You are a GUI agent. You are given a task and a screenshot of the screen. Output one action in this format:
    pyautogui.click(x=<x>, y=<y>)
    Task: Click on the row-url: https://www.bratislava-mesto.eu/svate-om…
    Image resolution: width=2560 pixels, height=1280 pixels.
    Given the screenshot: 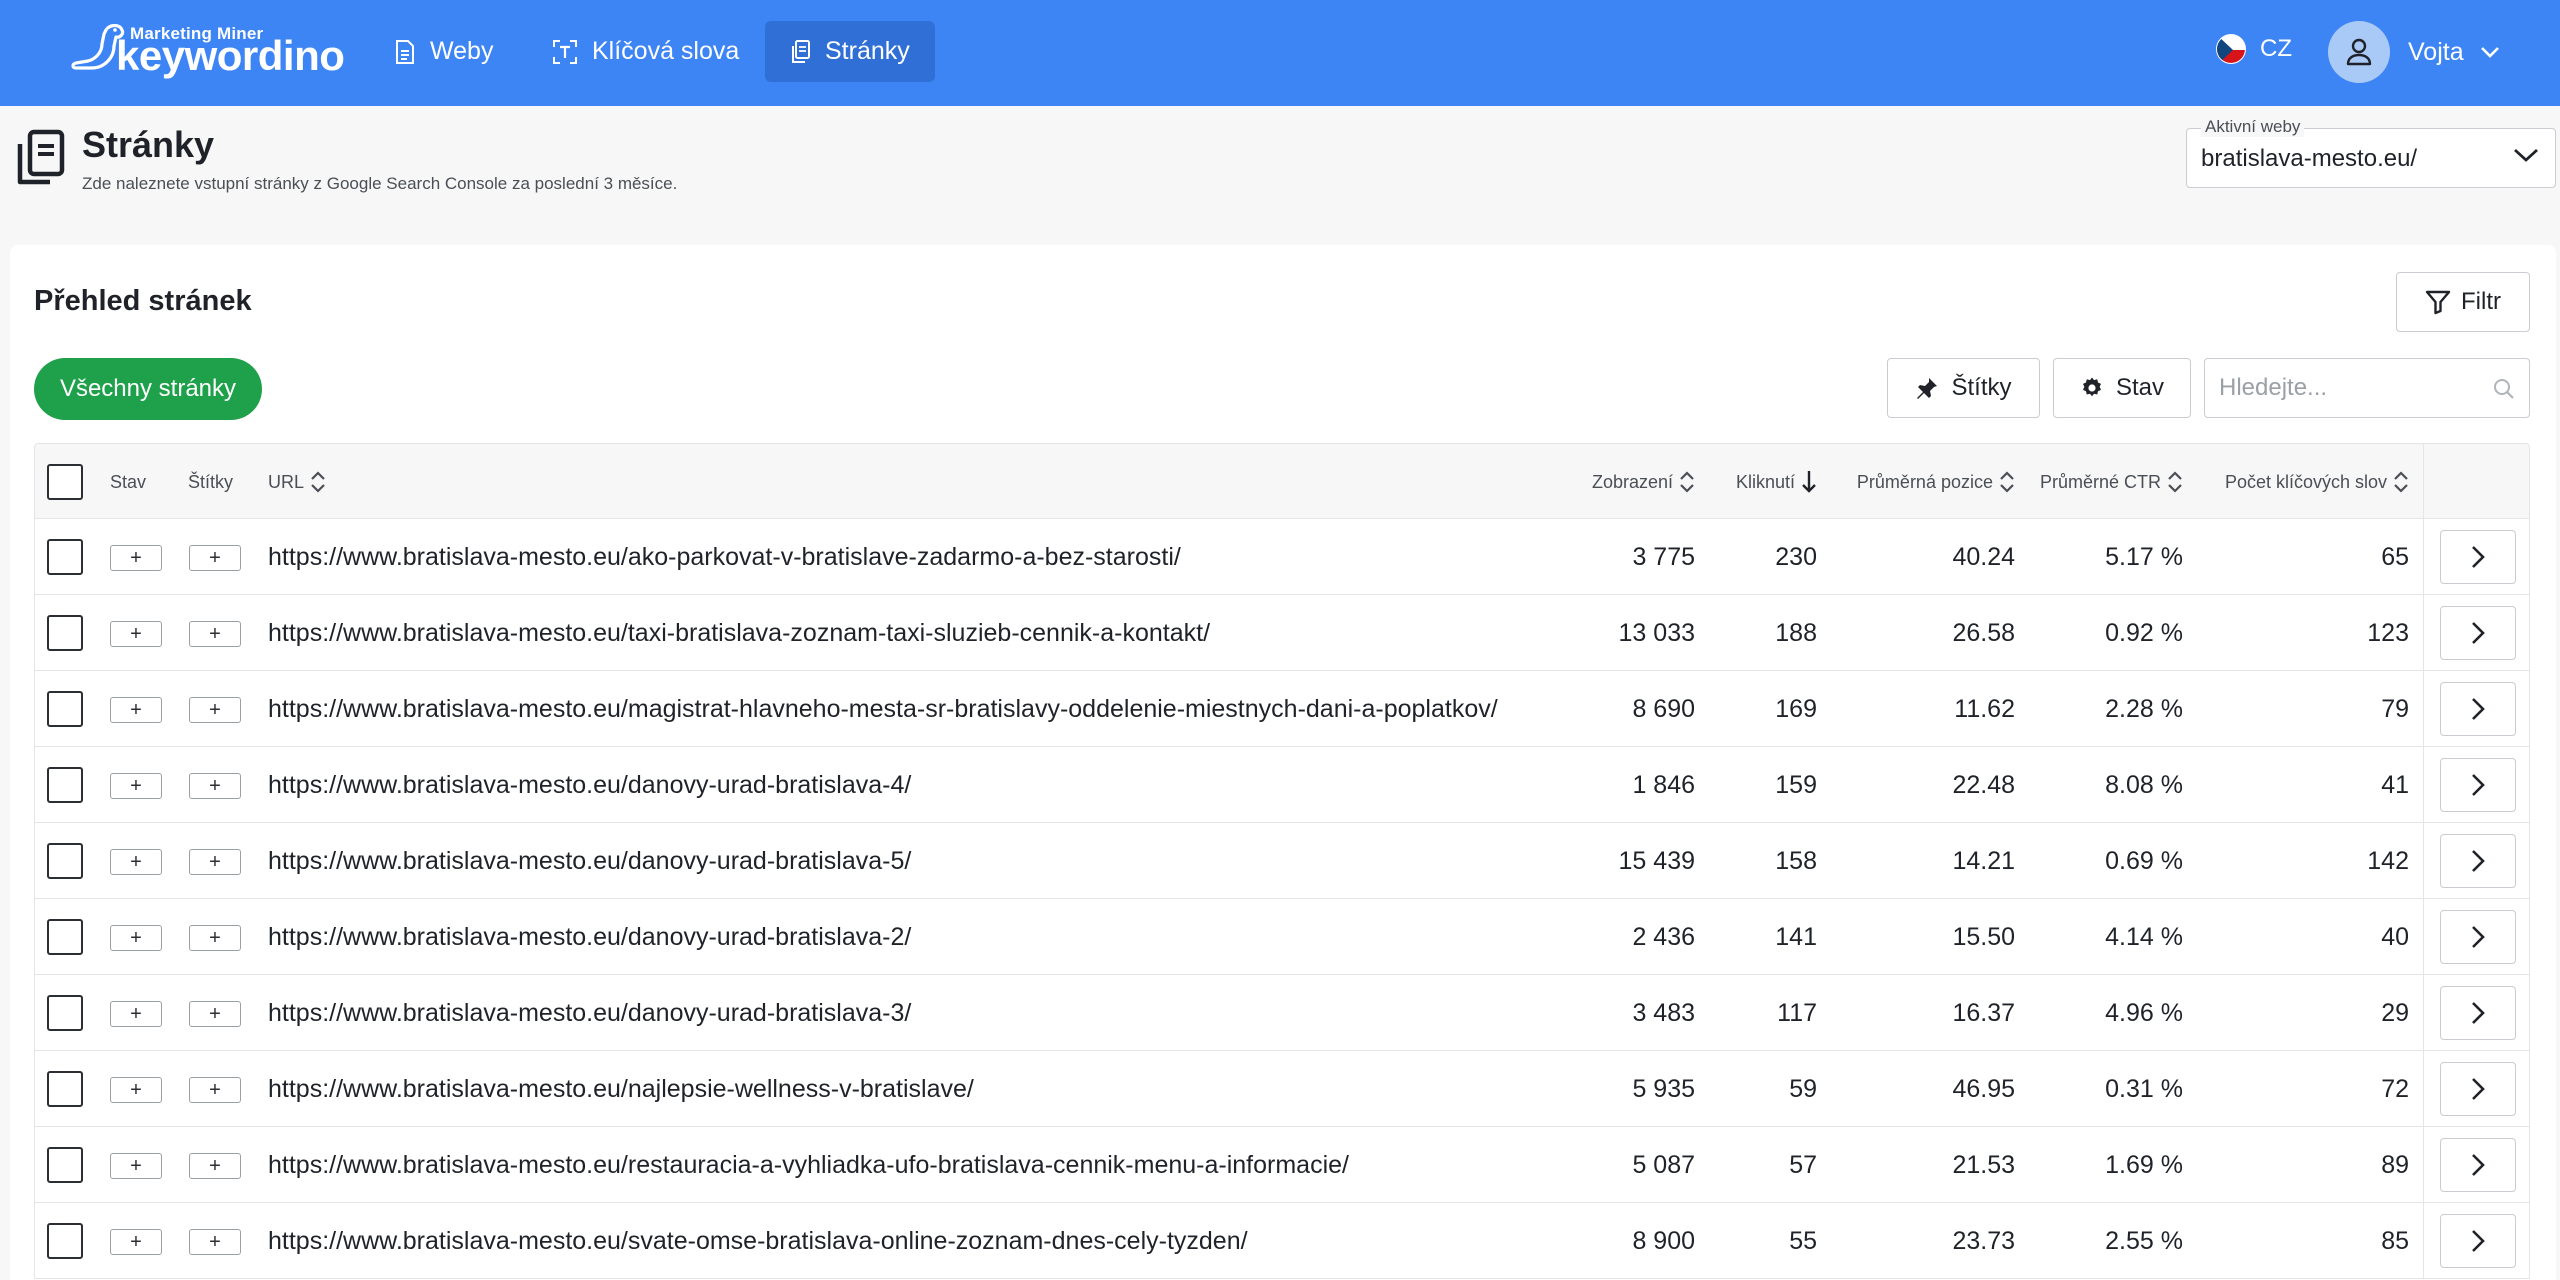 What is the action you would take?
    pyautogui.click(x=918, y=1241)
    